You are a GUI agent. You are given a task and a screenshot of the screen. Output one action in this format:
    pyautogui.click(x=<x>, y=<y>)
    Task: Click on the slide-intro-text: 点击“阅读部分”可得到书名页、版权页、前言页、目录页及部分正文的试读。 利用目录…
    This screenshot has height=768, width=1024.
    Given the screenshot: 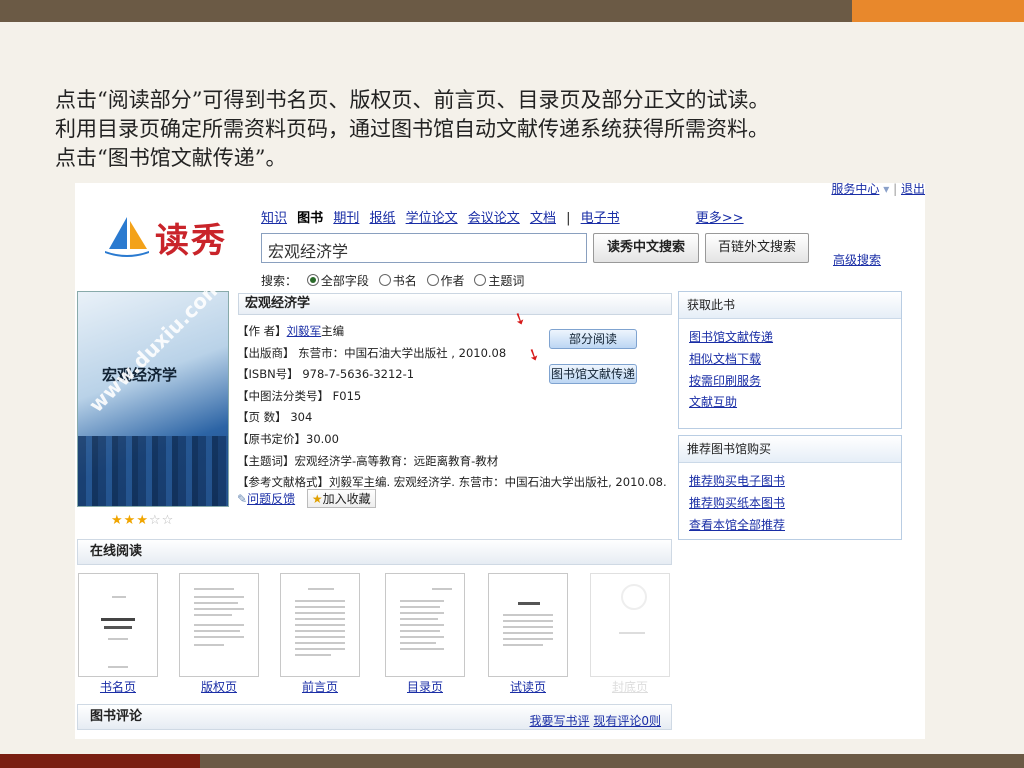 What is the action you would take?
    pyautogui.click(x=525, y=129)
    